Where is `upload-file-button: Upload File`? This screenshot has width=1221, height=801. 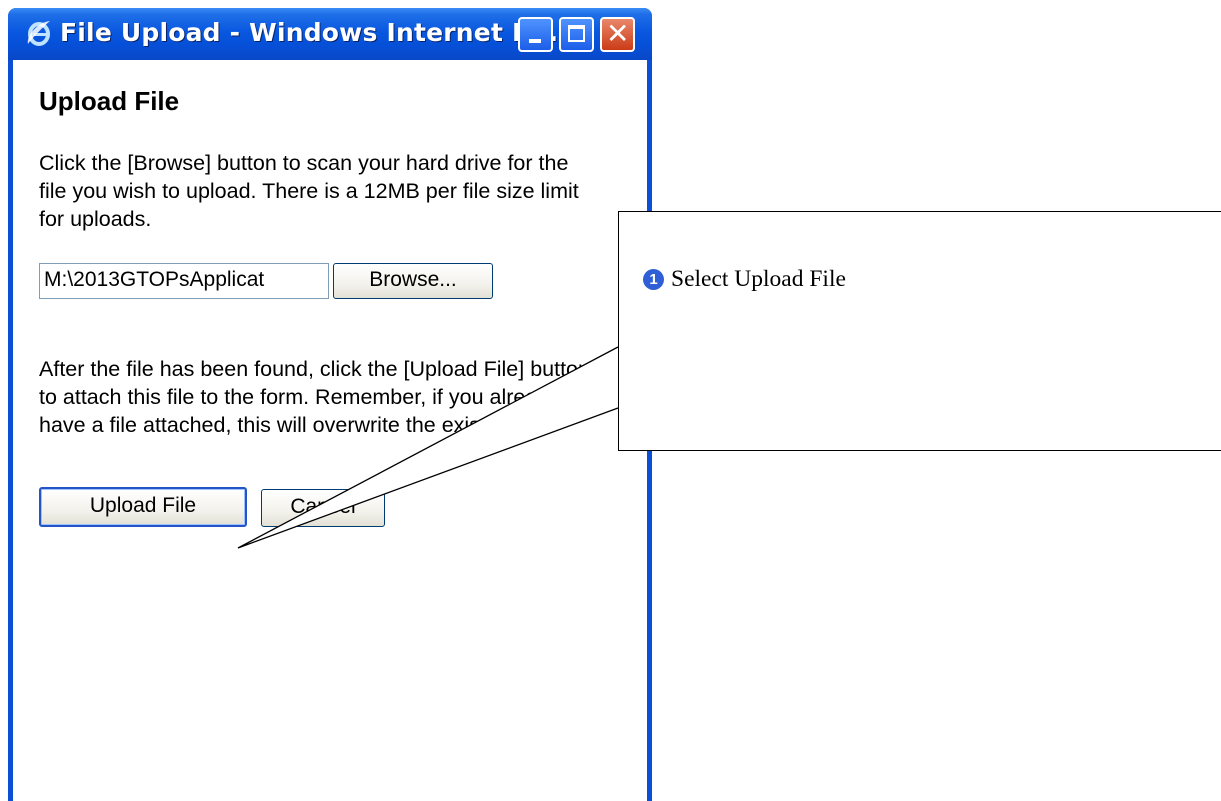
upload-file-button: Upload File is located at coordinates (143, 507).